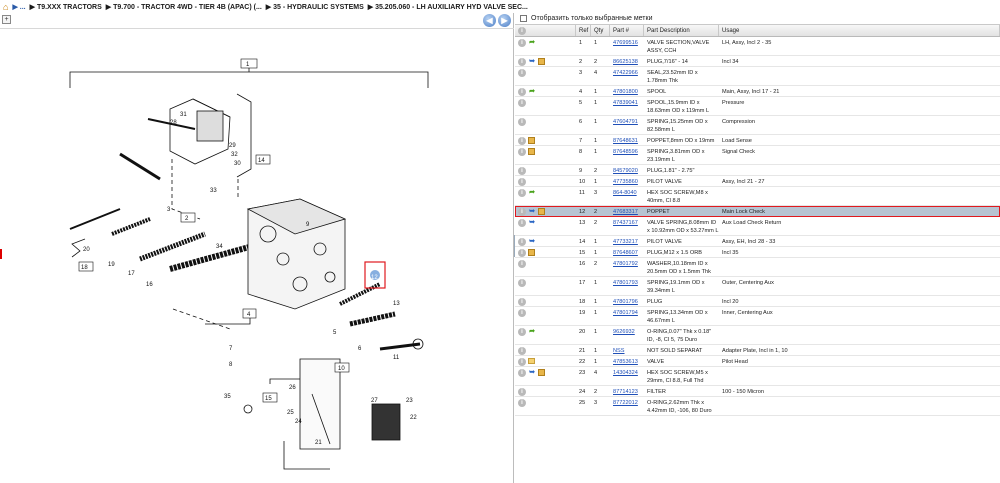  I want to click on header-part-number: Part #, so click(627, 30).